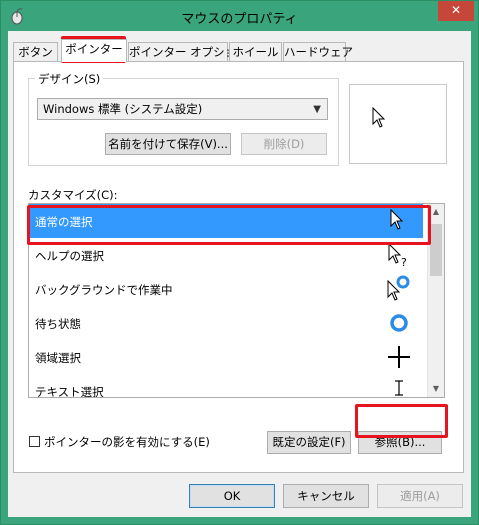 The image size is (479, 525). I want to click on list-item-help-select: ヘルプの選択 ?, so click(226, 255).